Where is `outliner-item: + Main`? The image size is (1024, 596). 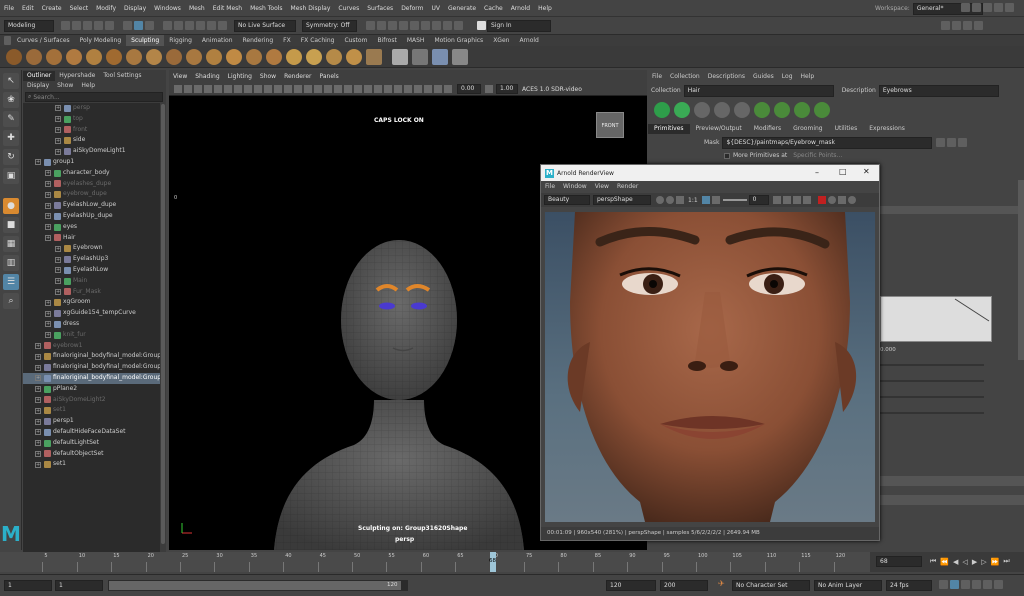 outliner-item: + Main is located at coordinates (91, 281).